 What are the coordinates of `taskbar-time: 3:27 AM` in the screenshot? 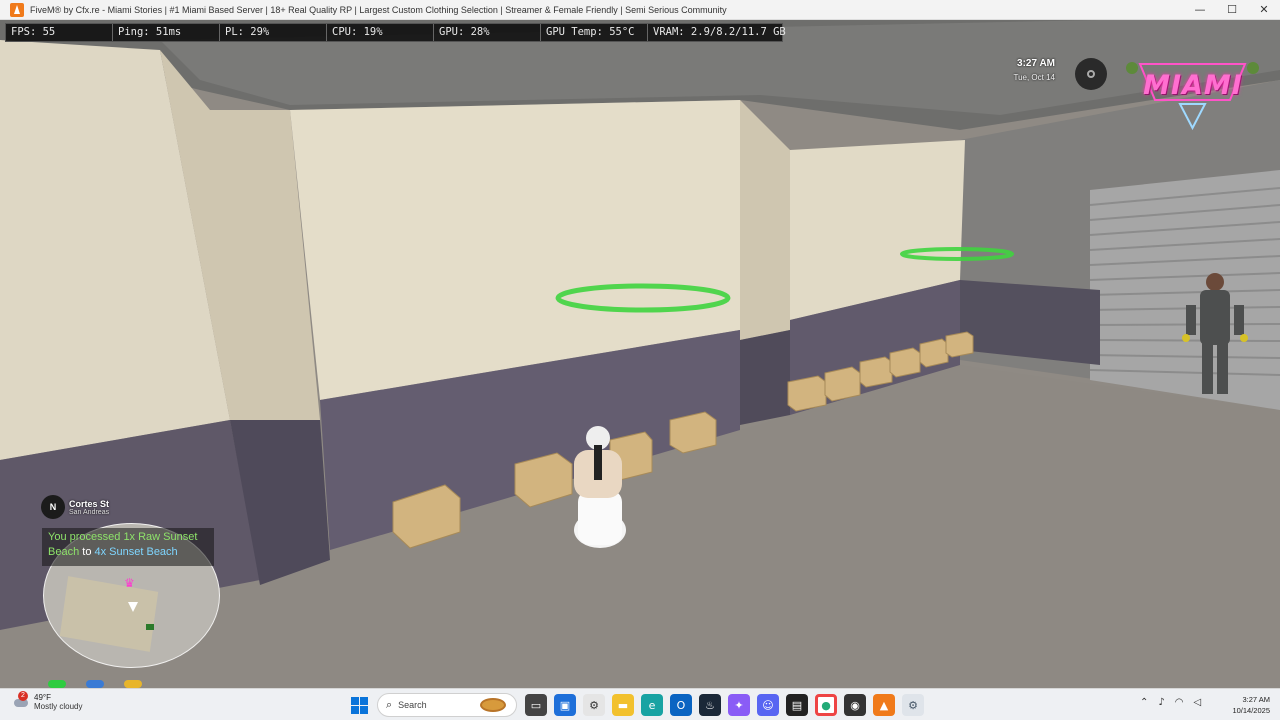 It's located at (1256, 699).